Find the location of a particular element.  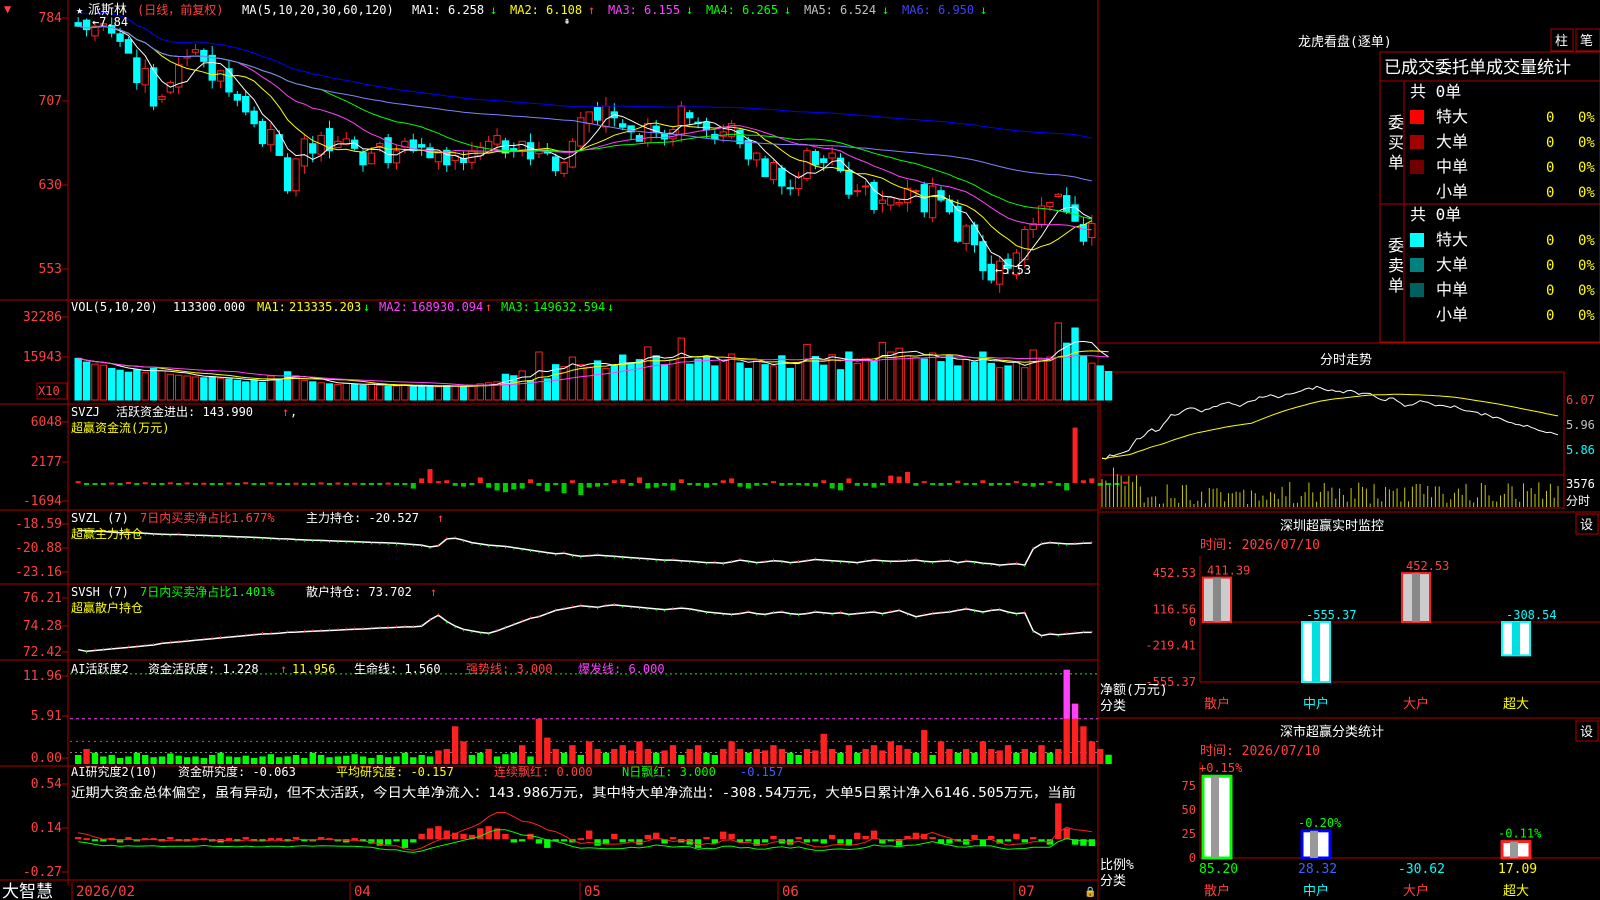

lhb-side-char: 卖 is located at coordinates (1396, 265).